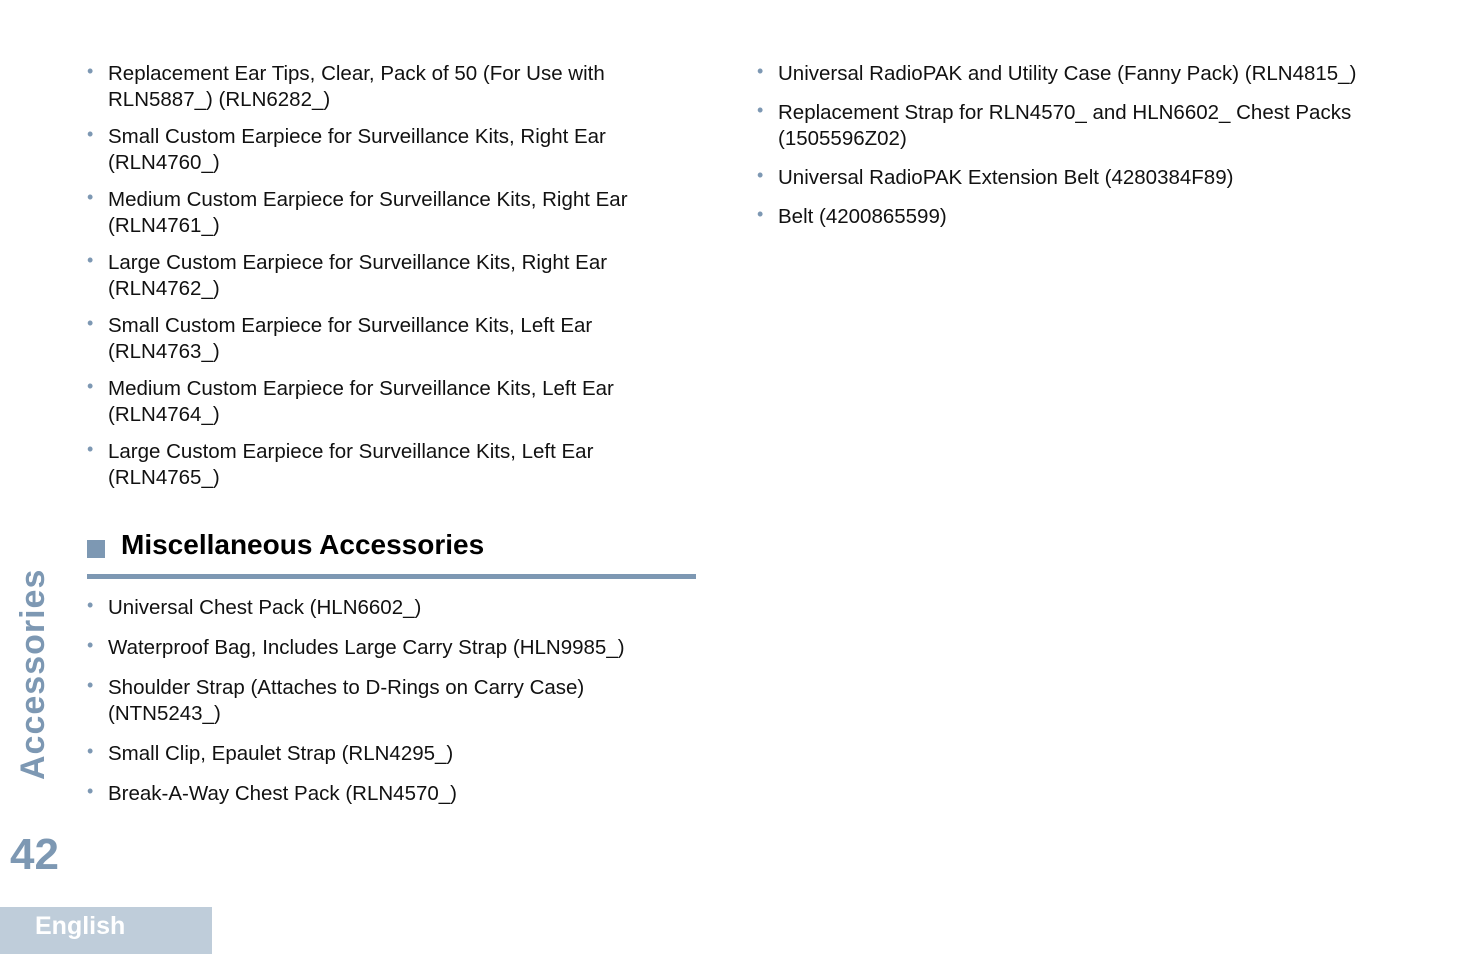  Describe the element at coordinates (394, 754) in the screenshot. I see `list-item: • Small Clip, Epaulet Strap (RLN4295_)` at that location.